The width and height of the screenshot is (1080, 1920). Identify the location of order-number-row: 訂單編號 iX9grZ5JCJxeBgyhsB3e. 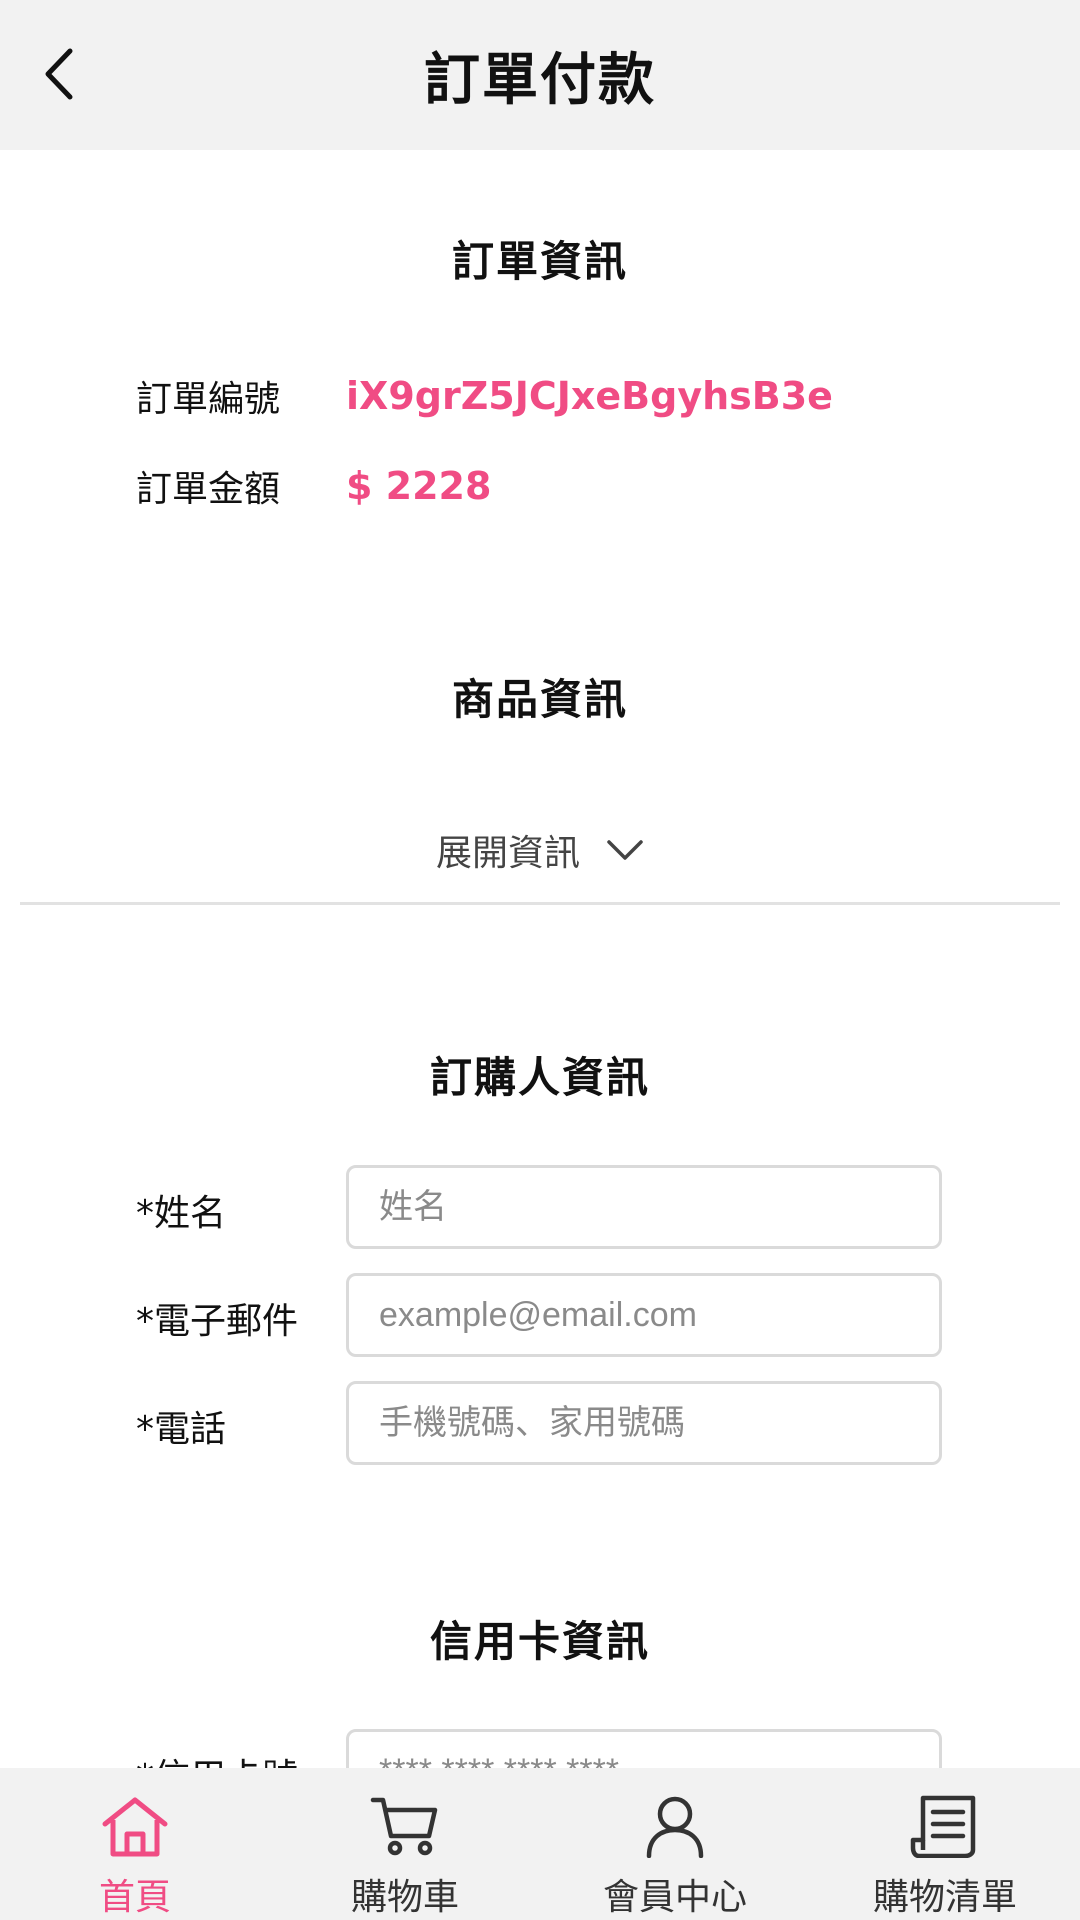
(484, 396).